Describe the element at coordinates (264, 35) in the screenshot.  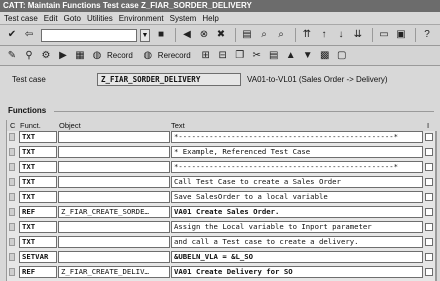
I see `find-icon: ⌕` at that location.